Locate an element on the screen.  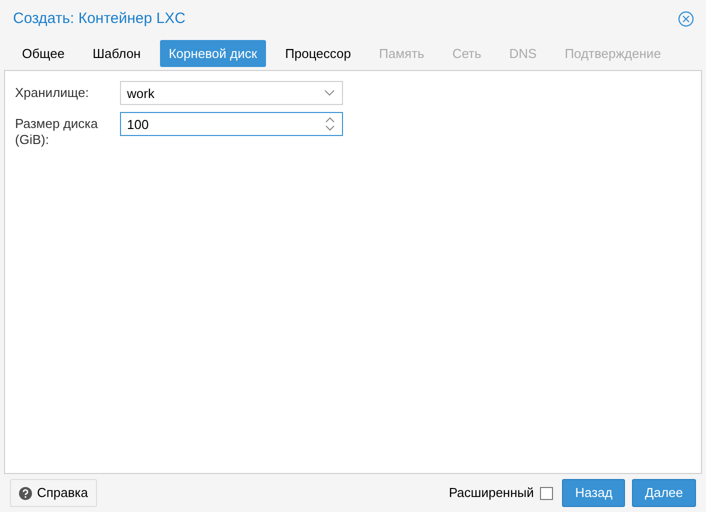
number-field: 100 is located at coordinates (231, 124).